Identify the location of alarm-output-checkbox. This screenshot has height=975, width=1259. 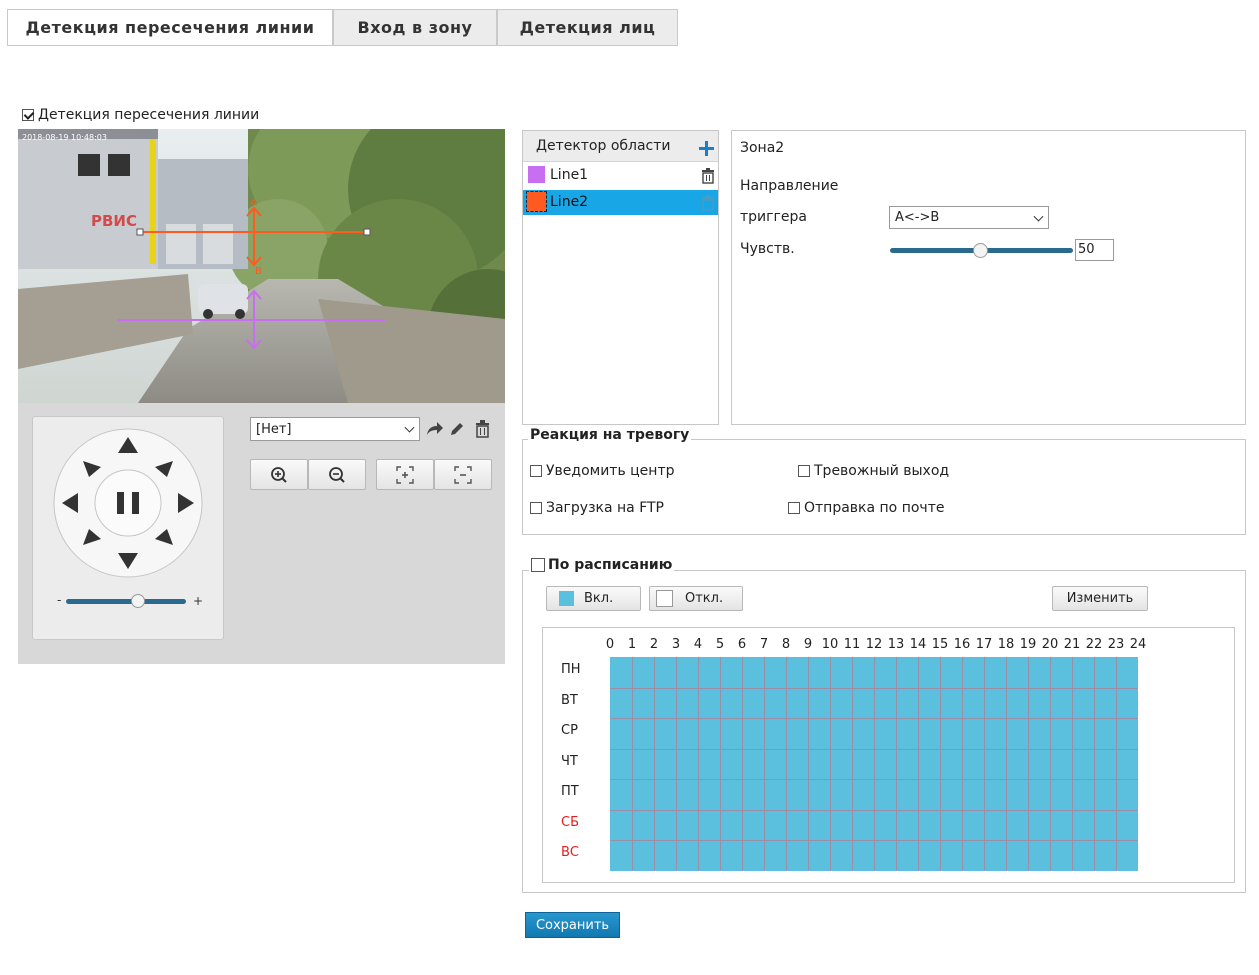
(804, 471).